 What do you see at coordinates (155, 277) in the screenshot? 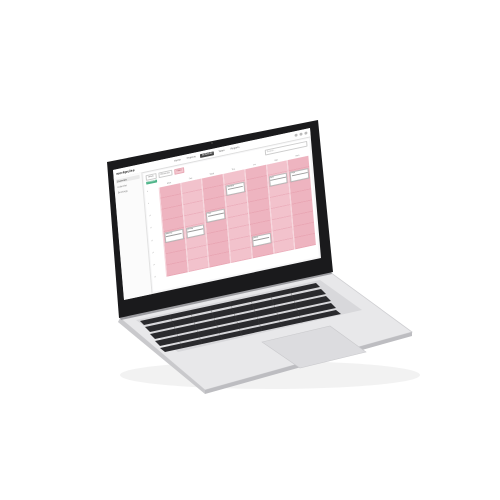
I see `time-label: 15` at bounding box center [155, 277].